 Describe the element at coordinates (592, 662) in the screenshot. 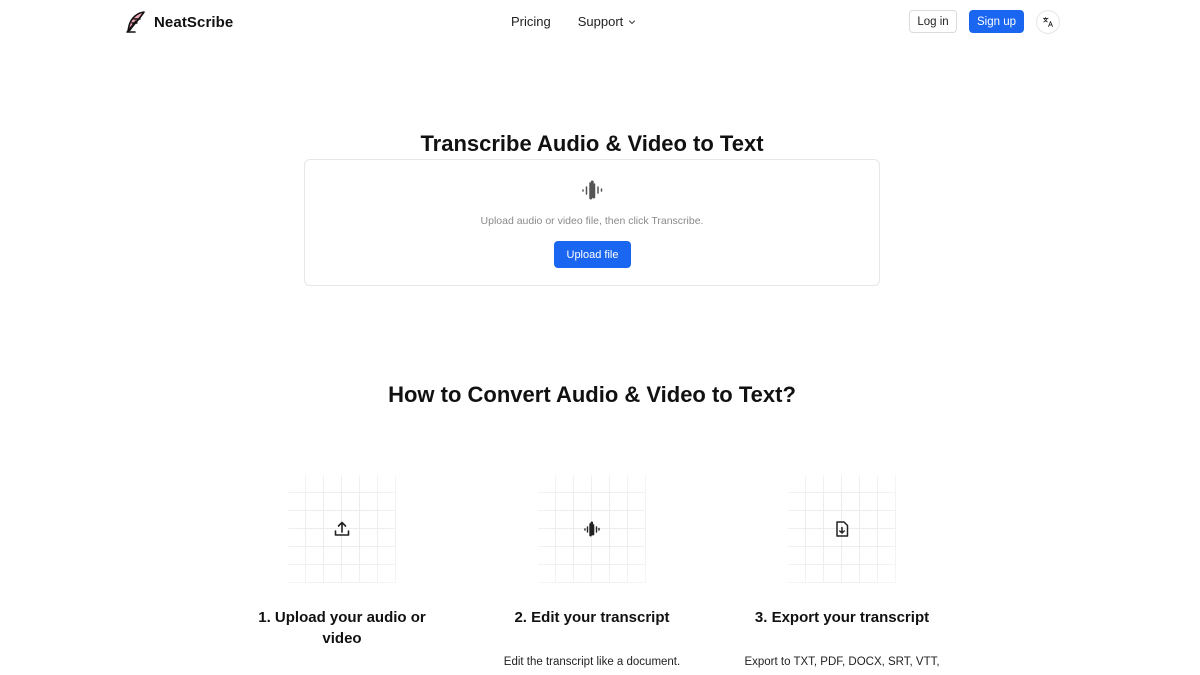

I see `step-description: Edit the transcript like a document.` at that location.